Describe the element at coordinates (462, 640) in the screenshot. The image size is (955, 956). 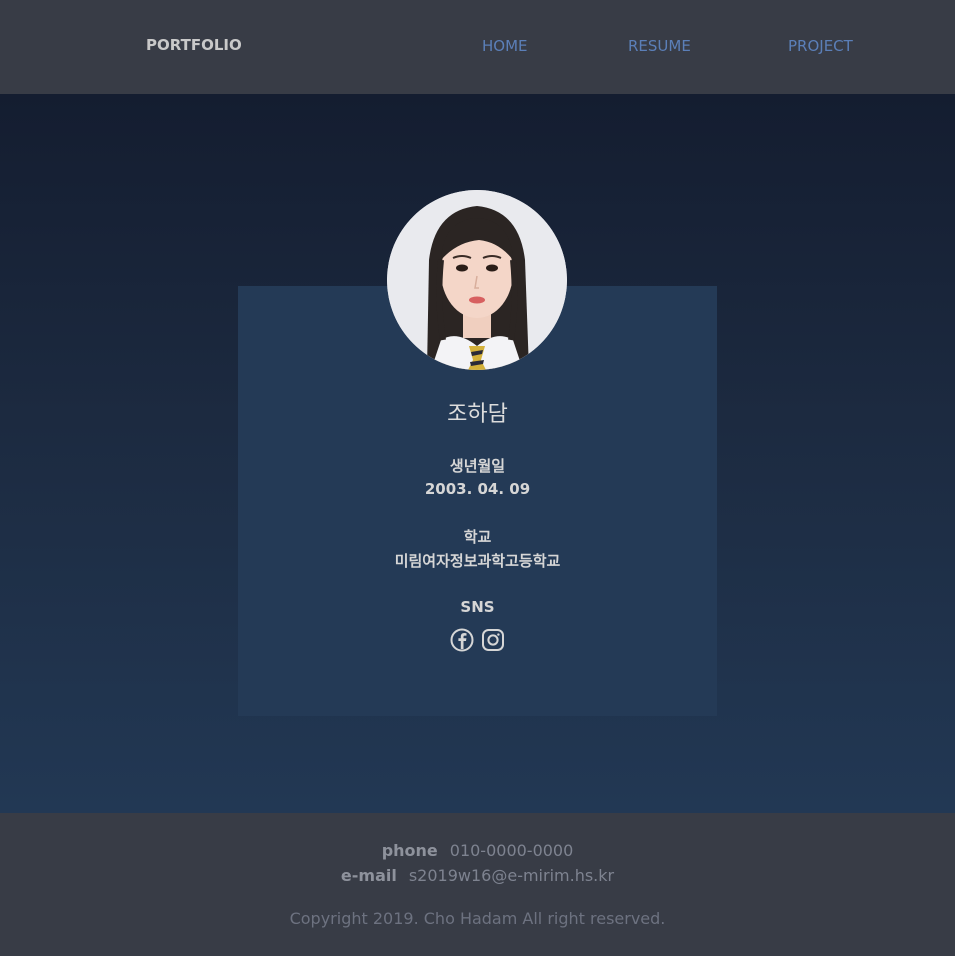
I see `facebook-icon` at that location.